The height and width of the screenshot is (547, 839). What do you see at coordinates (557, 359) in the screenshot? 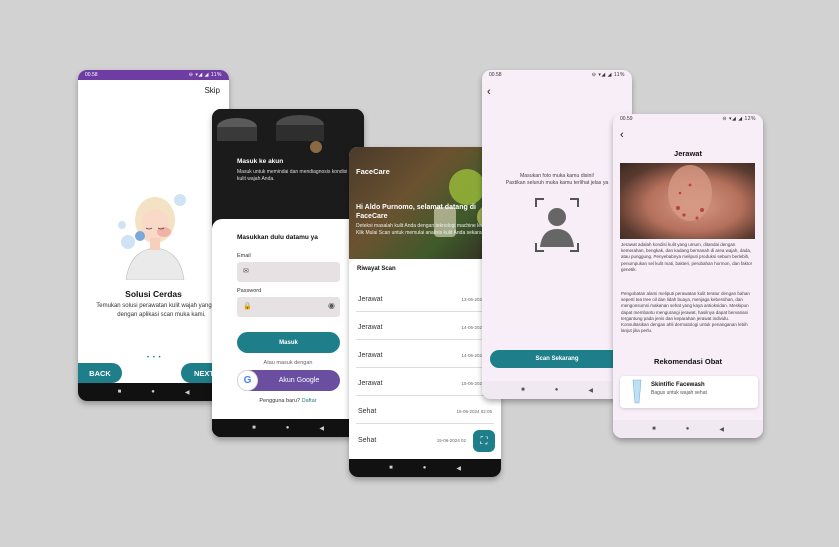
I see `scan-now-button: Scan Sekarang` at bounding box center [557, 359].